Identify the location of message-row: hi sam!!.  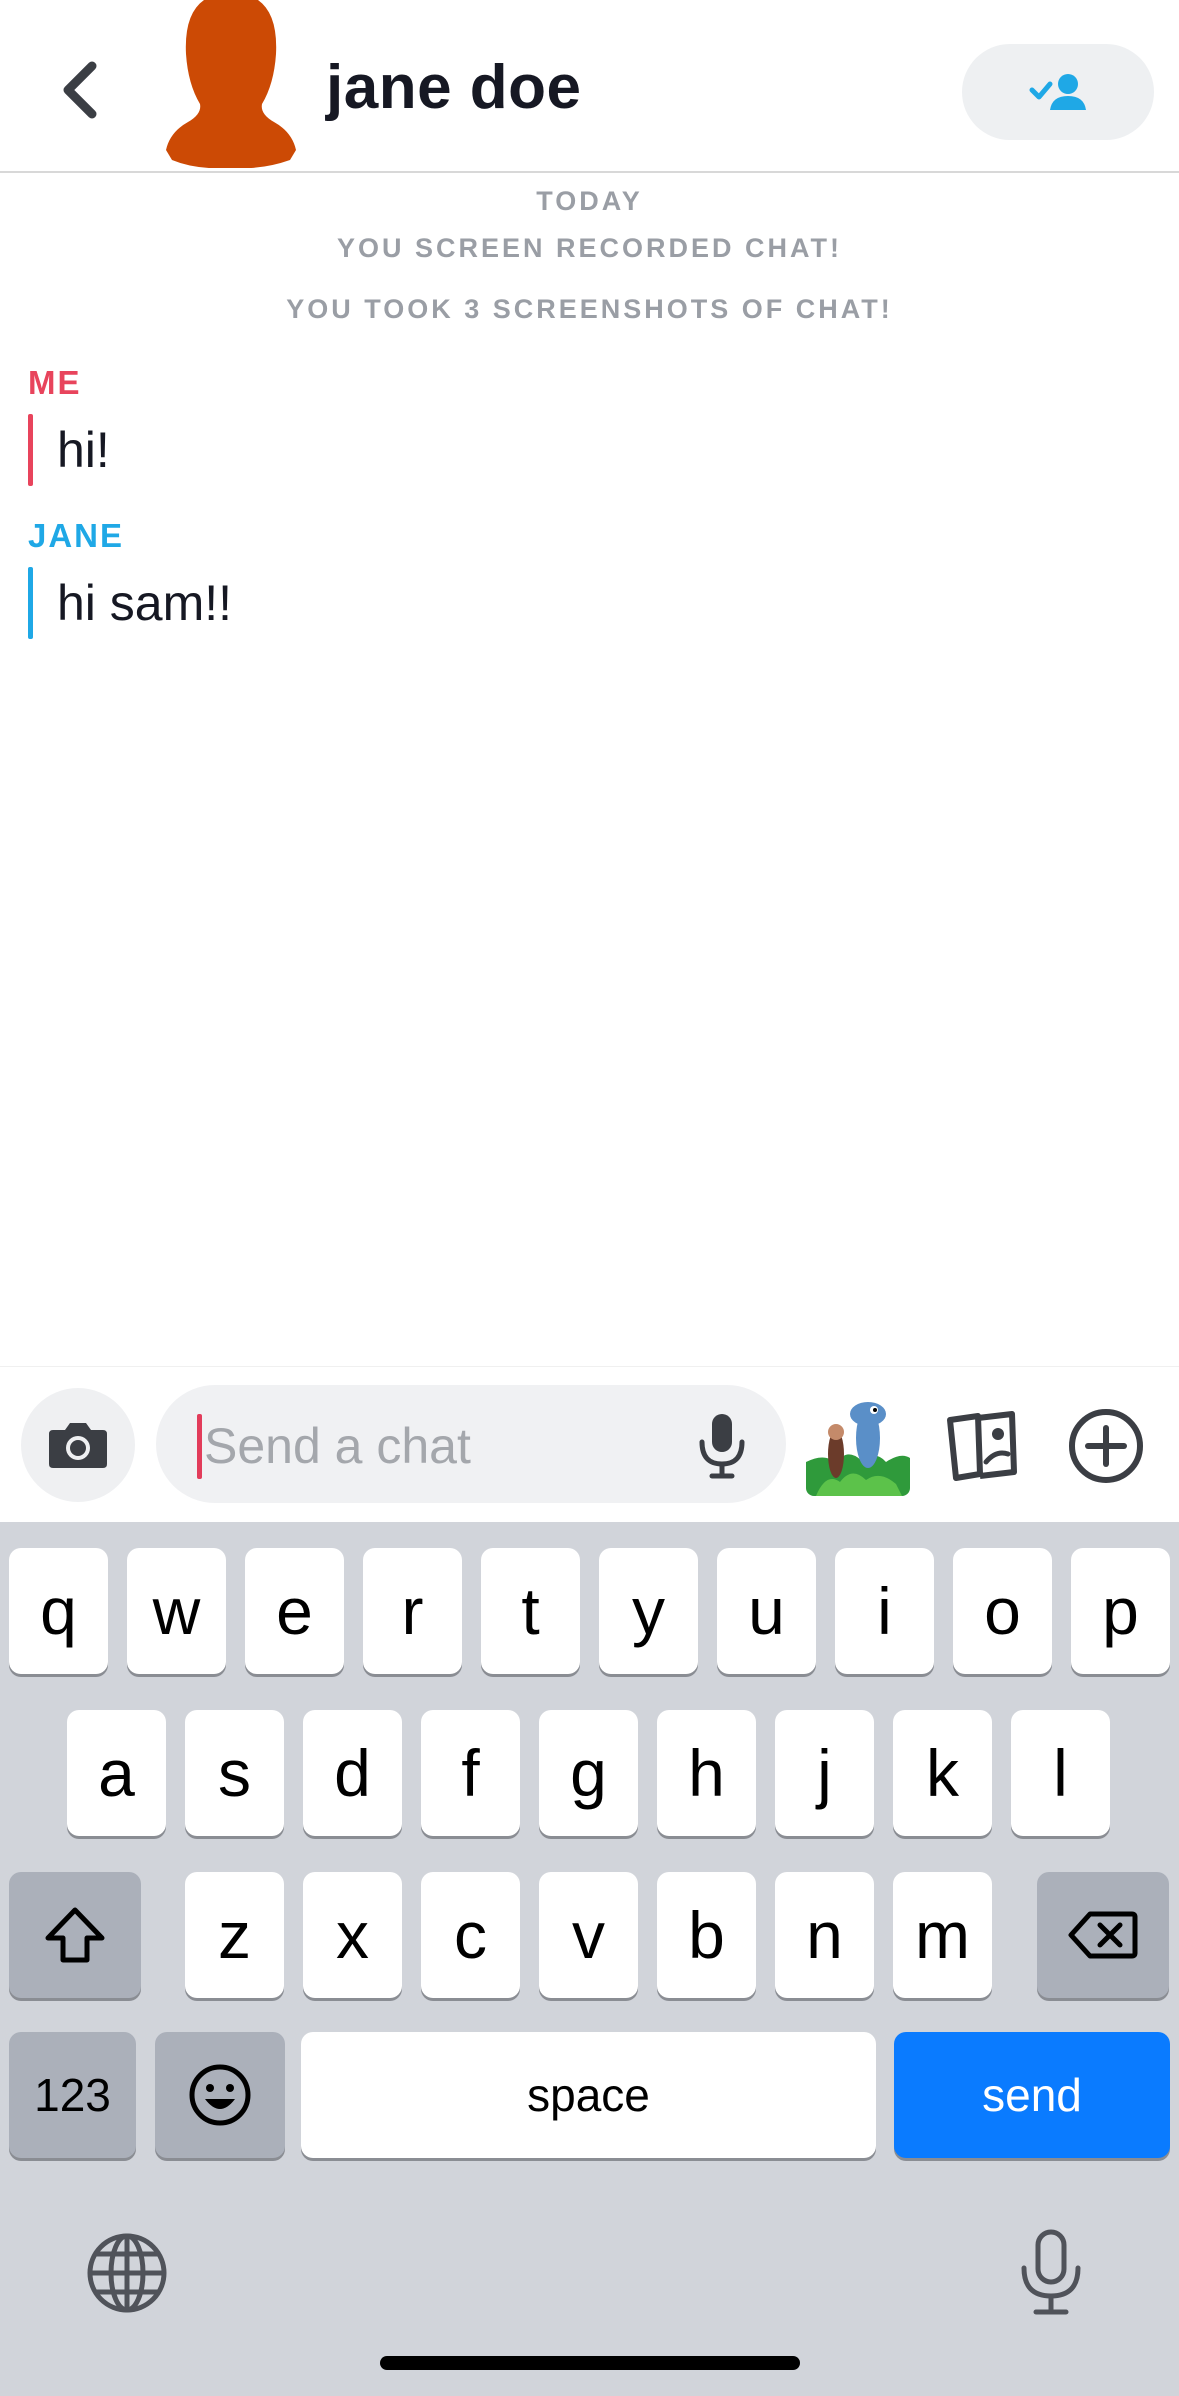
(130, 603).